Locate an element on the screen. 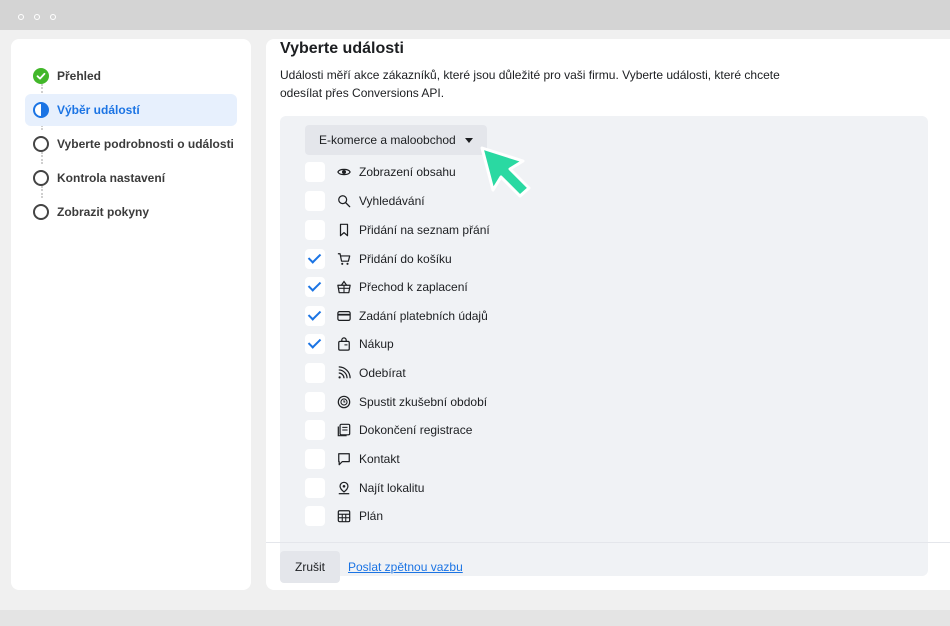  check-circle-icon is located at coordinates (41, 76).